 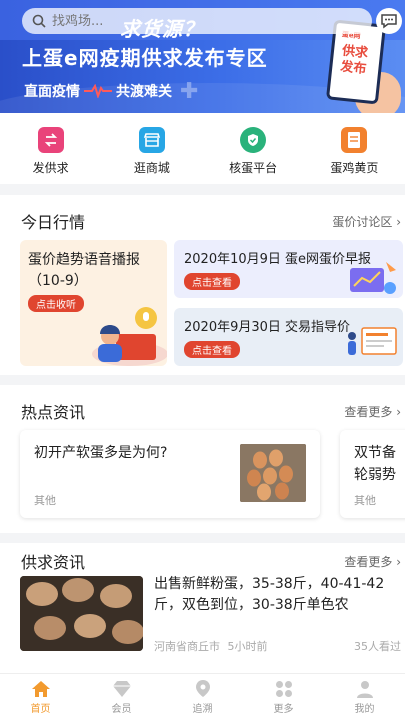 I want to click on quicknav-post-supply: 发供求, so click(x=50, y=148).